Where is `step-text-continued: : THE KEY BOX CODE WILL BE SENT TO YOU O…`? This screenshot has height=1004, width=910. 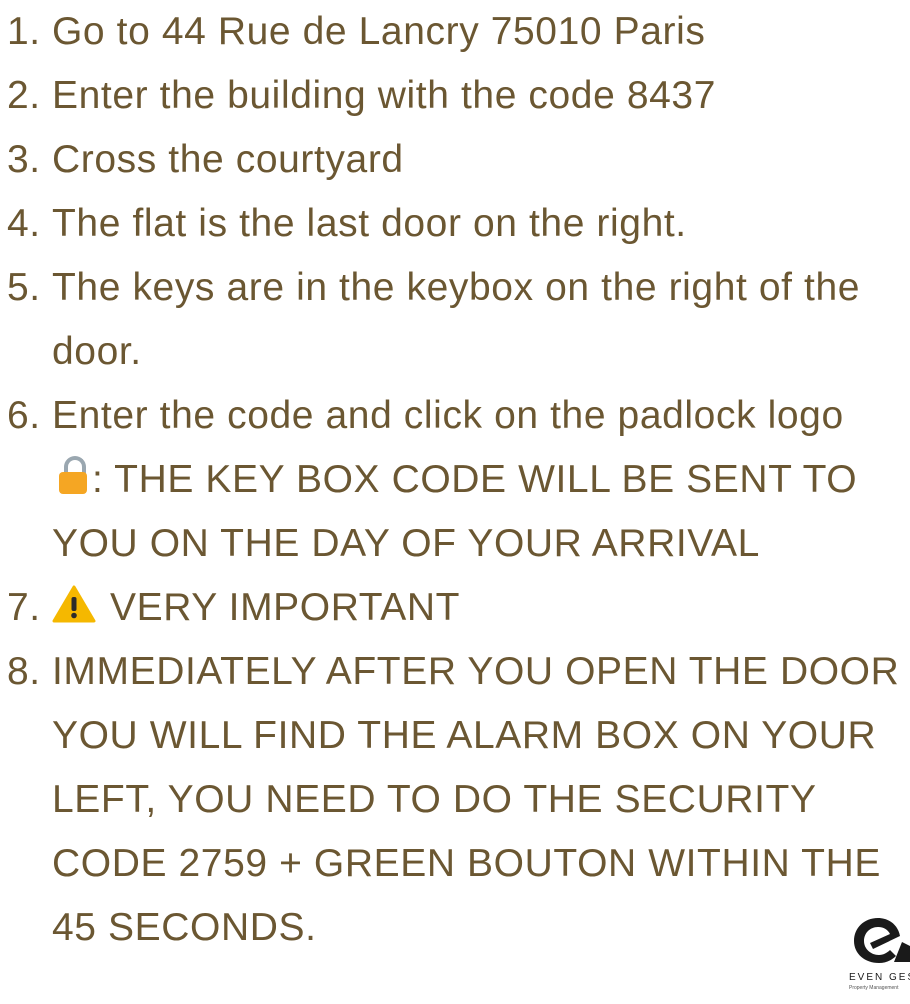 step-text-continued: : THE KEY BOX CODE WILL BE SENT TO YOU O… is located at coordinates (455, 511).